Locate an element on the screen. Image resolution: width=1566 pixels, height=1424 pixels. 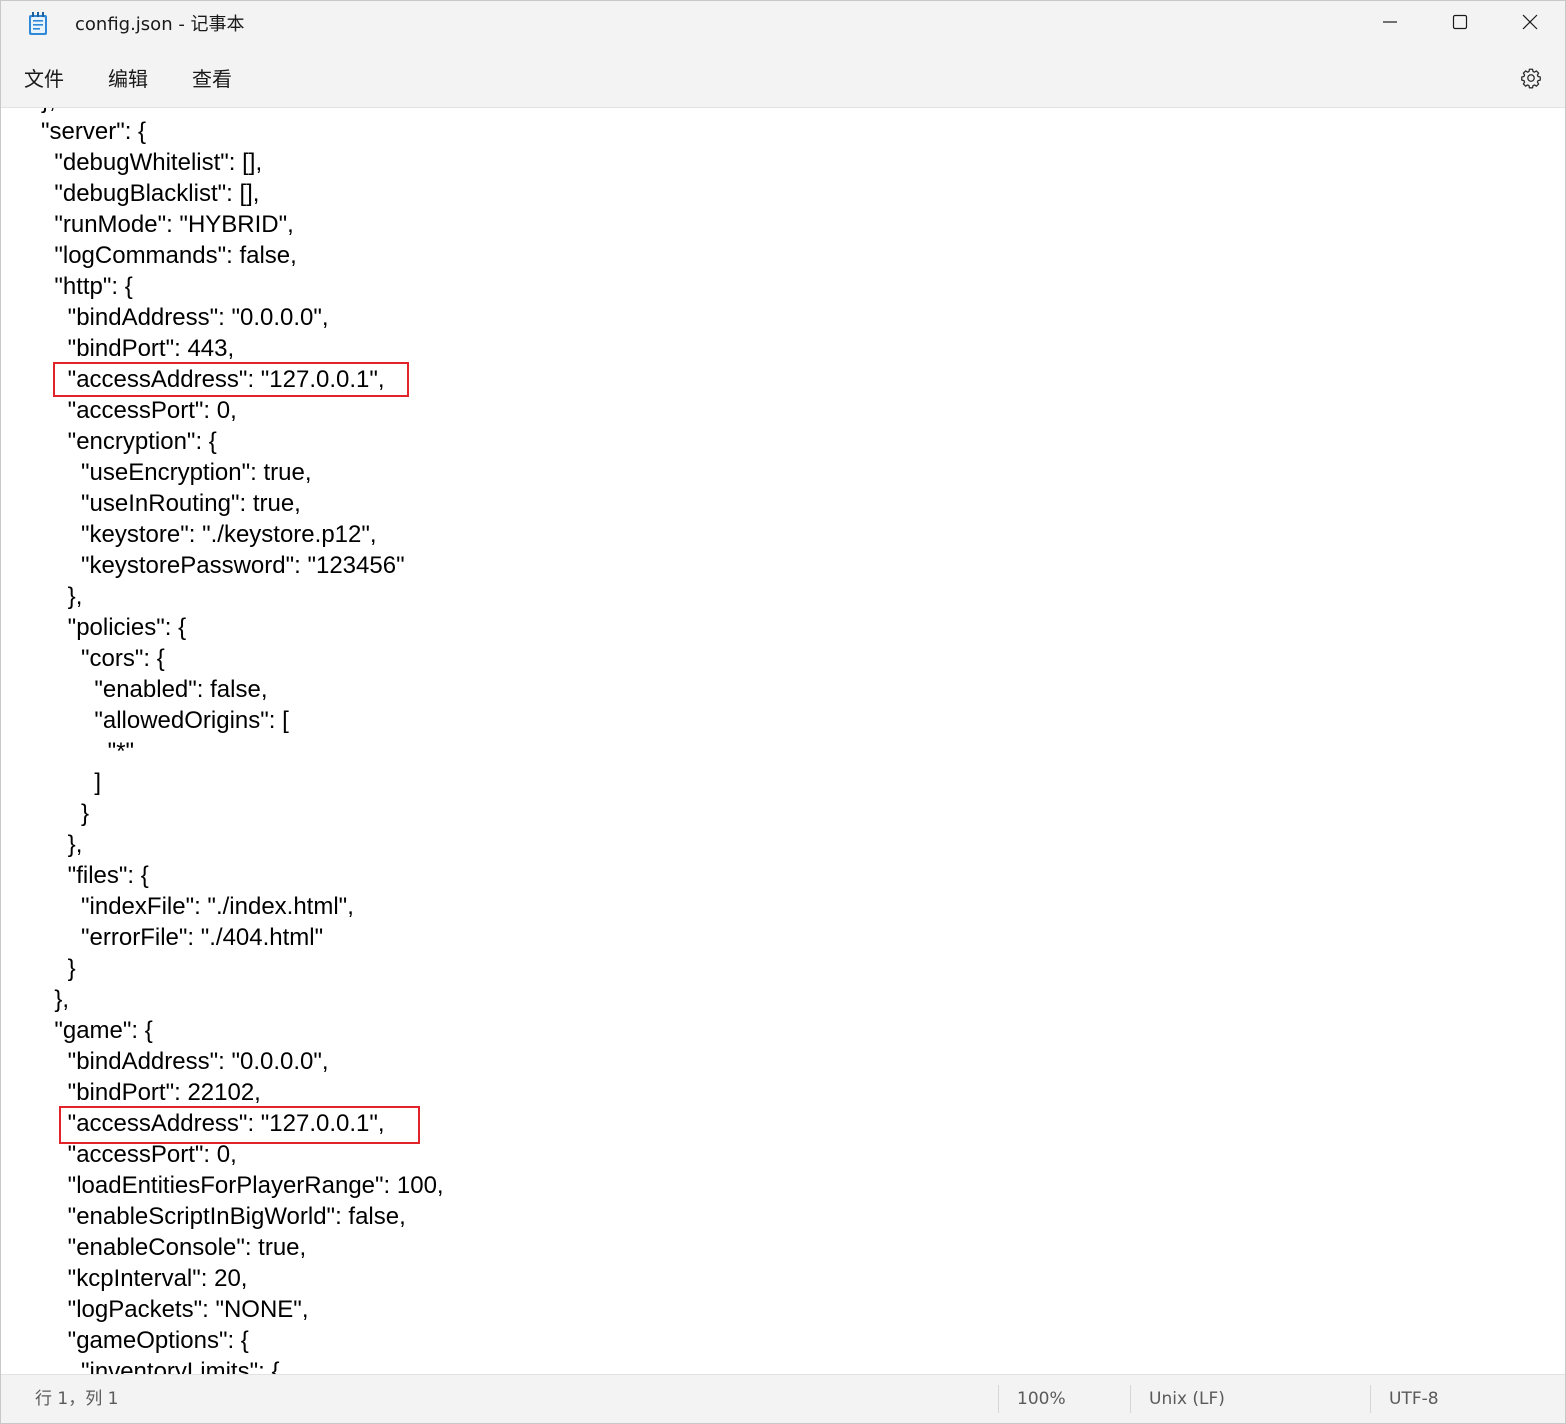
editor-line: "encryption": { is located at coordinates (129, 441).